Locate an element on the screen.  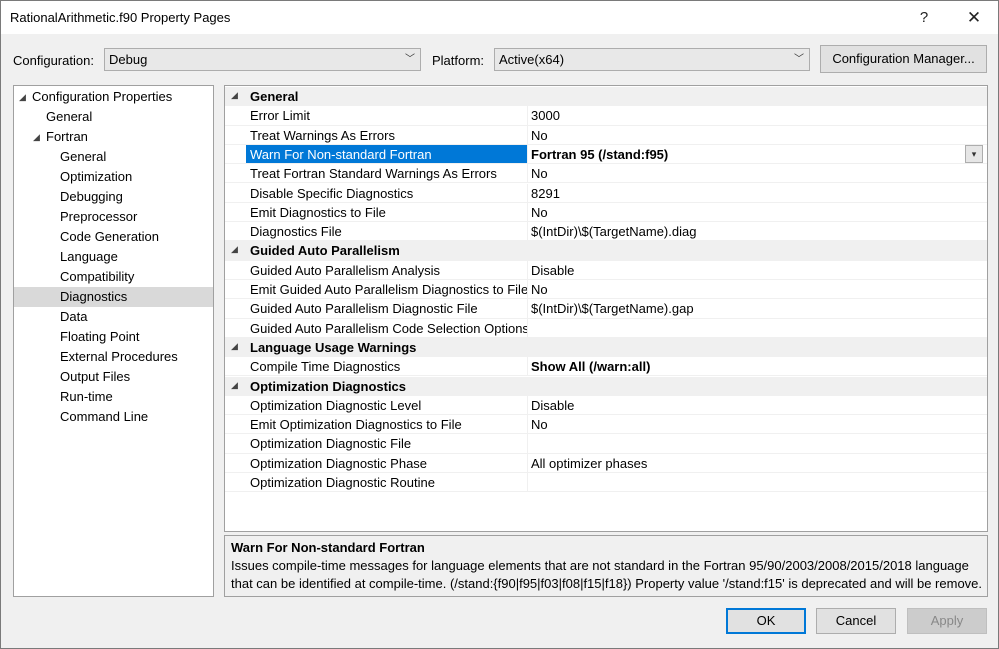
chevron-down-icon: ▾ is located at coordinates (974, 153).